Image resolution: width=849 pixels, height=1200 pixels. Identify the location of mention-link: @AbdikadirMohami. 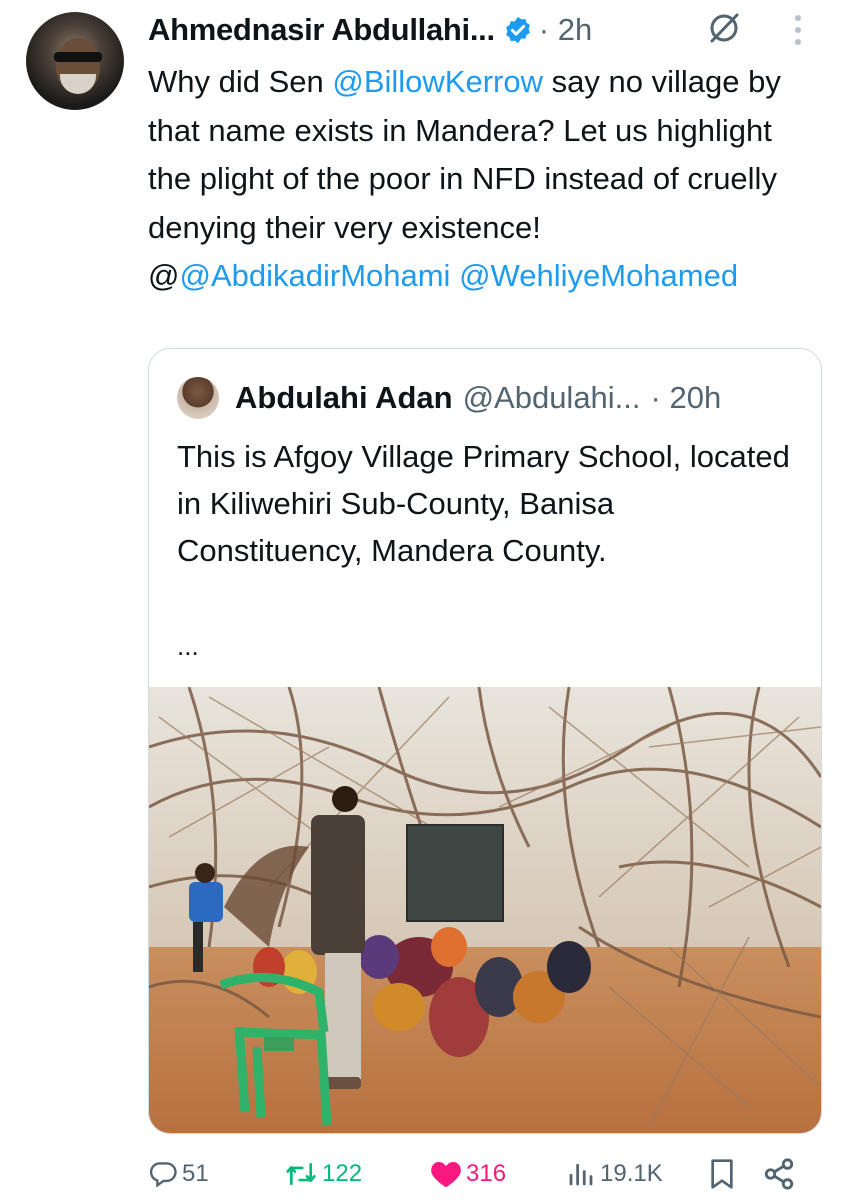
(314, 275).